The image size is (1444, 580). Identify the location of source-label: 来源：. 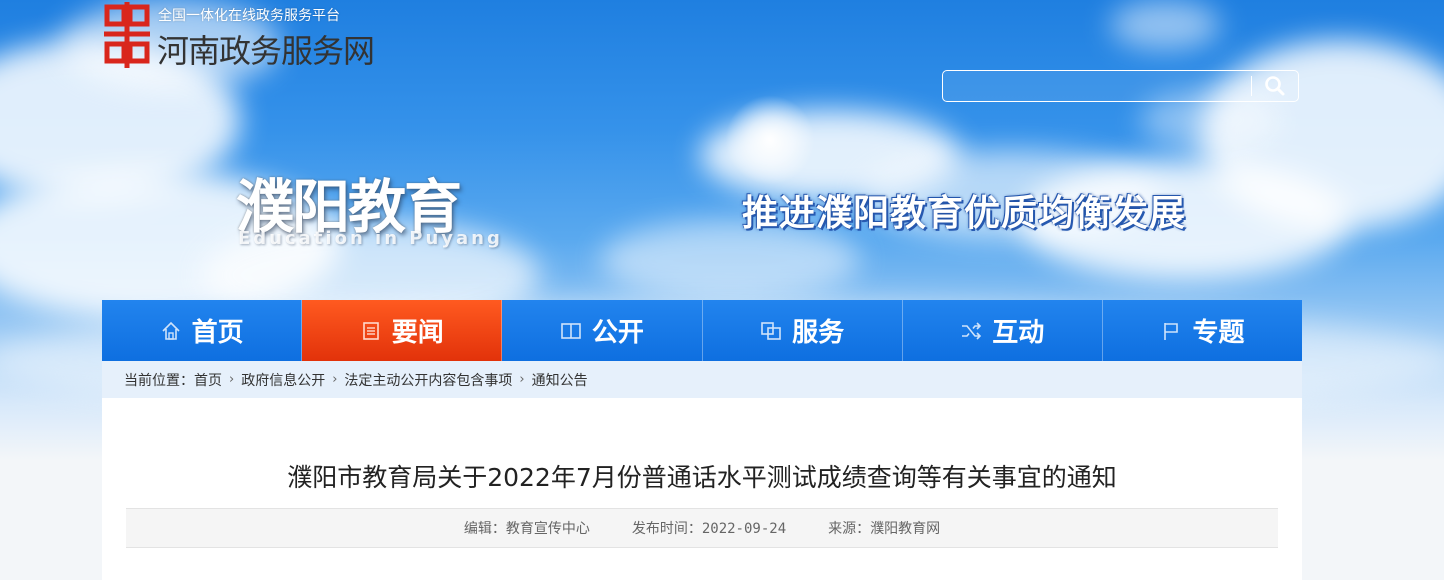
(849, 529).